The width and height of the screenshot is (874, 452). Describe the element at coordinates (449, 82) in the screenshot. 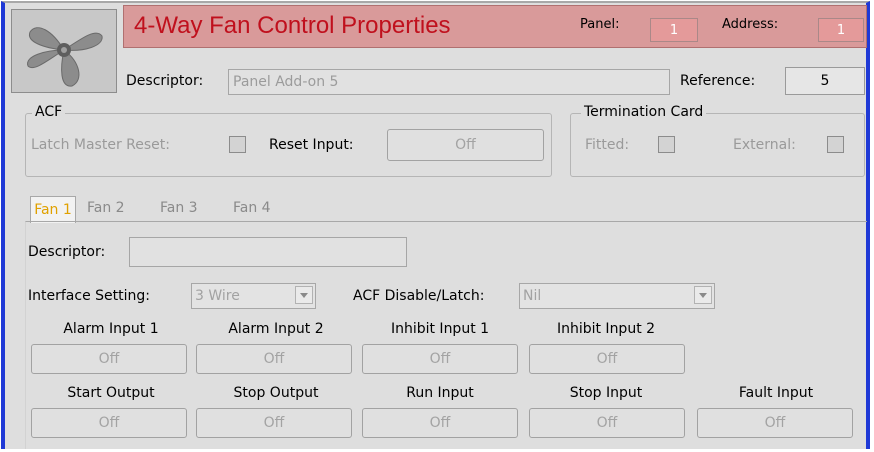

I see `descriptor-field: Panel Add-on 5` at that location.